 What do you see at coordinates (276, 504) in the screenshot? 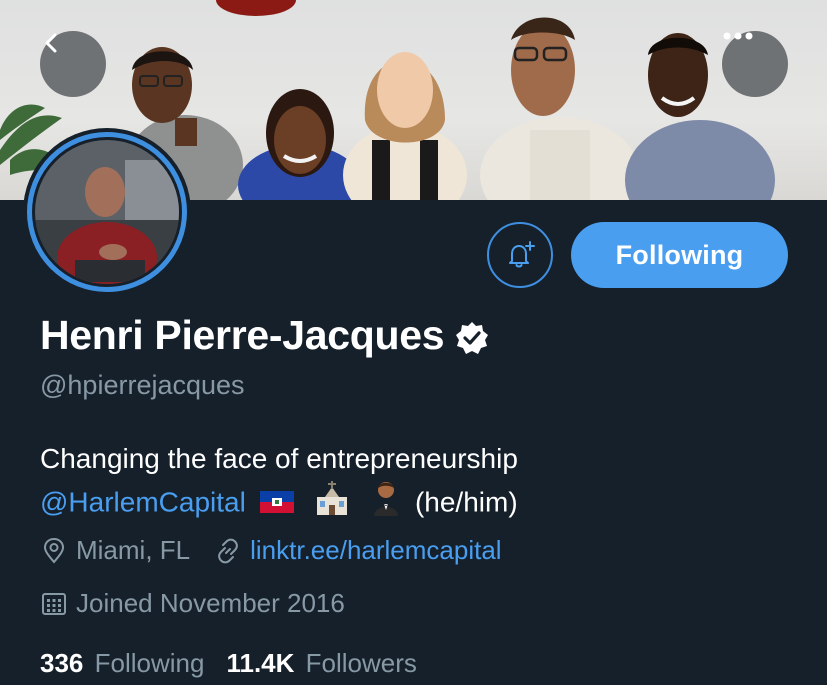
I see `haiti-flag-icon` at bounding box center [276, 504].